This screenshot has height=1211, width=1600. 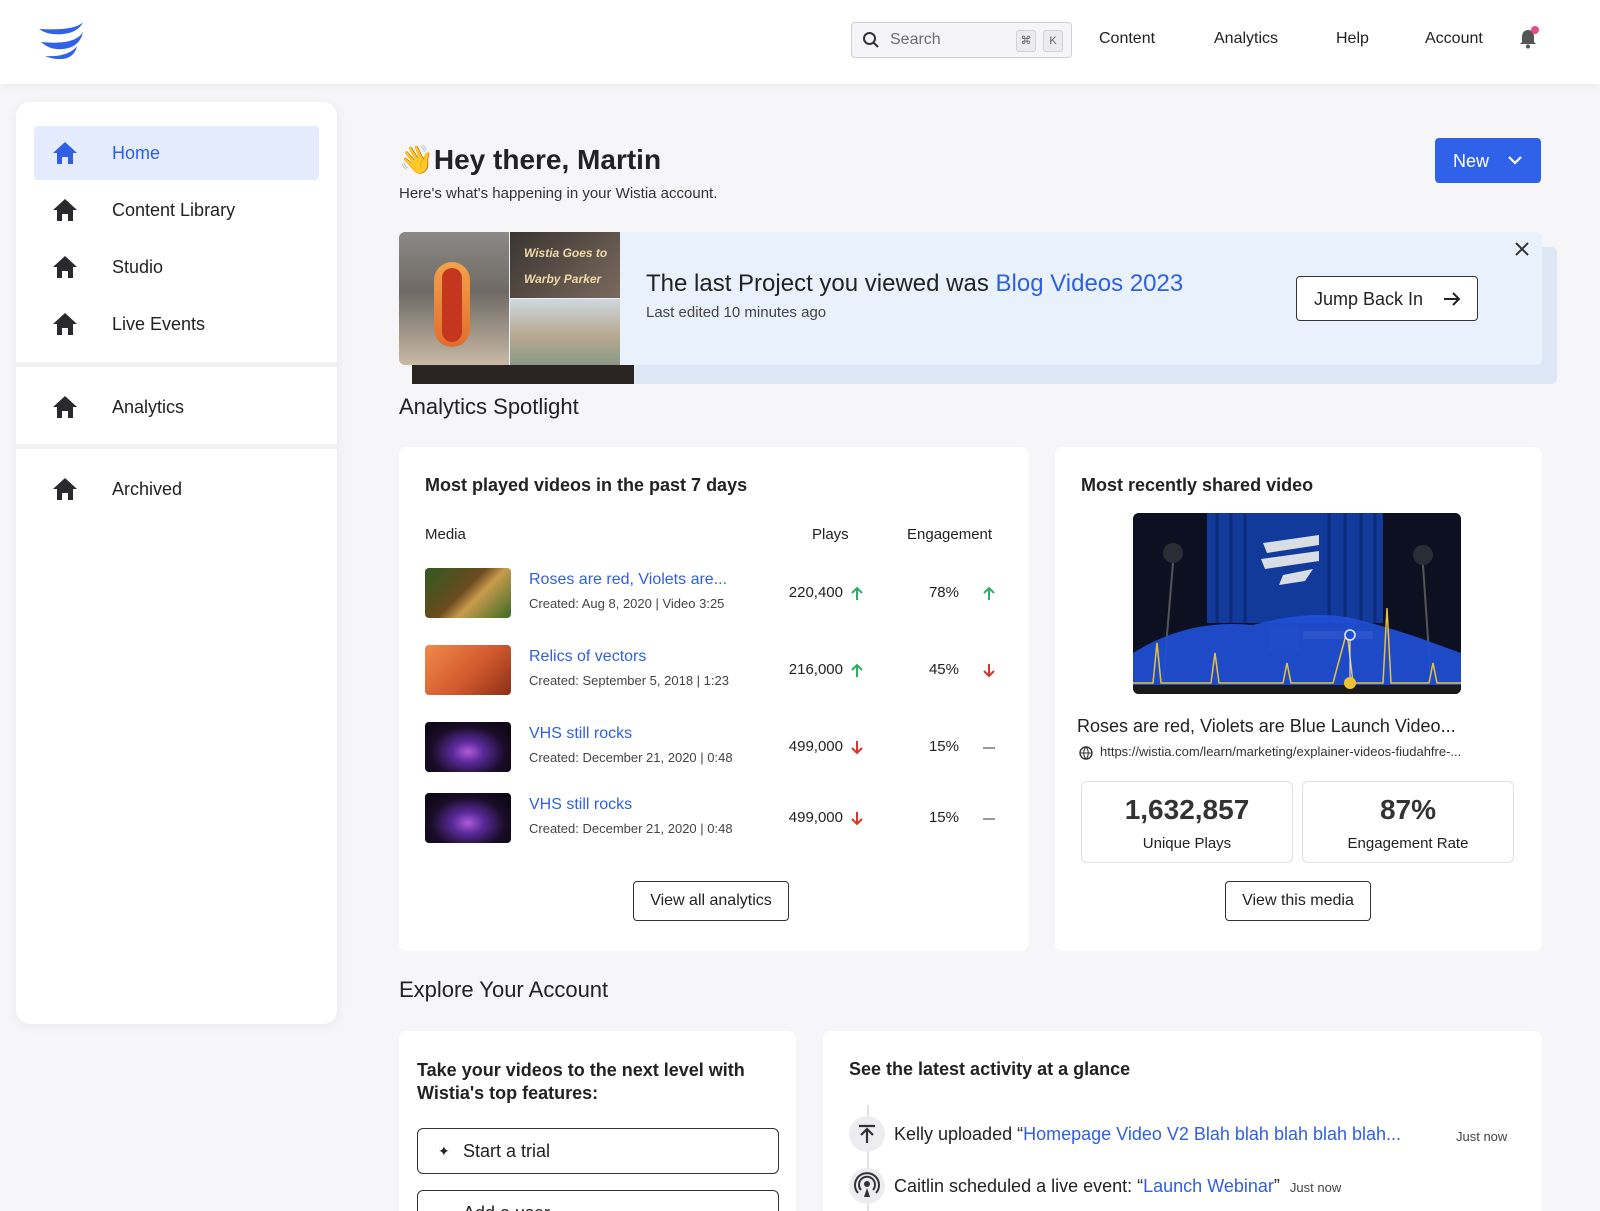 What do you see at coordinates (1408, 809) in the screenshot?
I see `stat-value: 87%` at bounding box center [1408, 809].